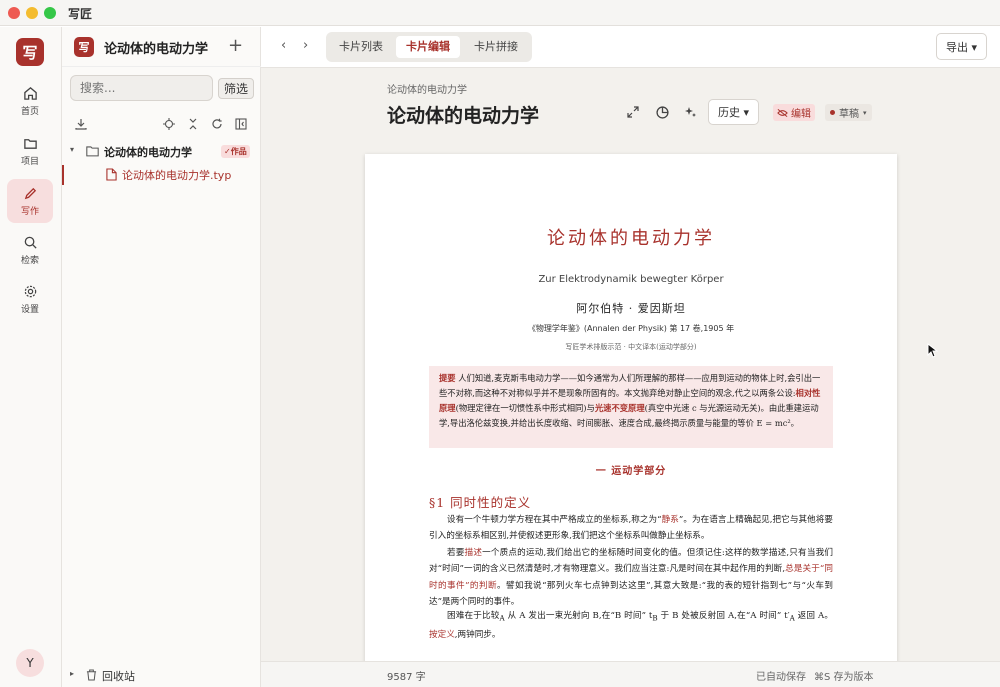 The image size is (1000, 687). I want to click on user-avatar: Y, so click(30, 663).